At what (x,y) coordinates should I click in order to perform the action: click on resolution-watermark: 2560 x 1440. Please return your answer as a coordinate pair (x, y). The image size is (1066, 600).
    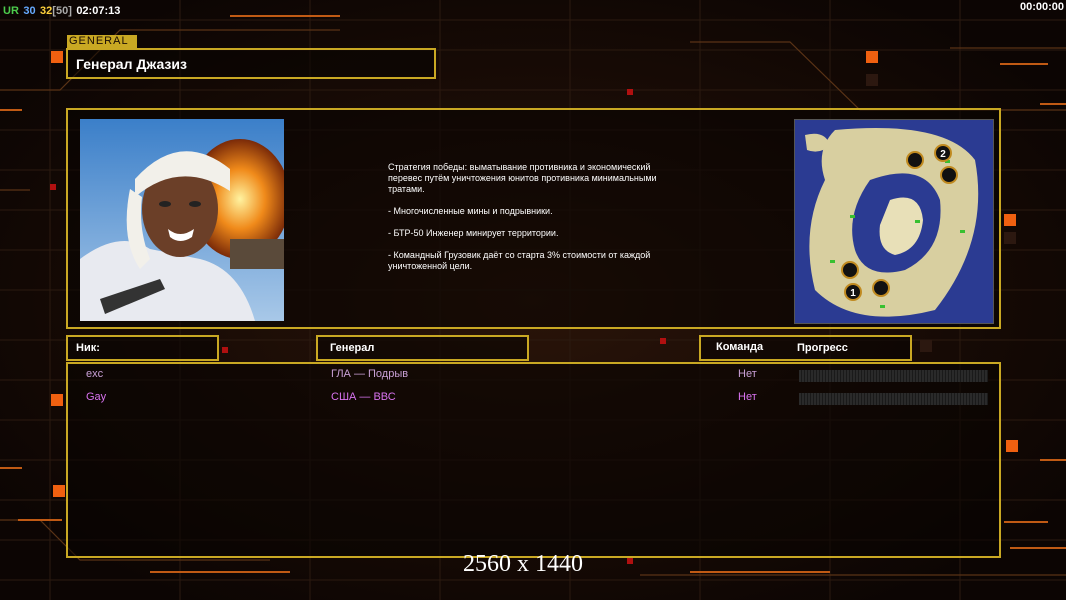
    Looking at the image, I should click on (523, 564).